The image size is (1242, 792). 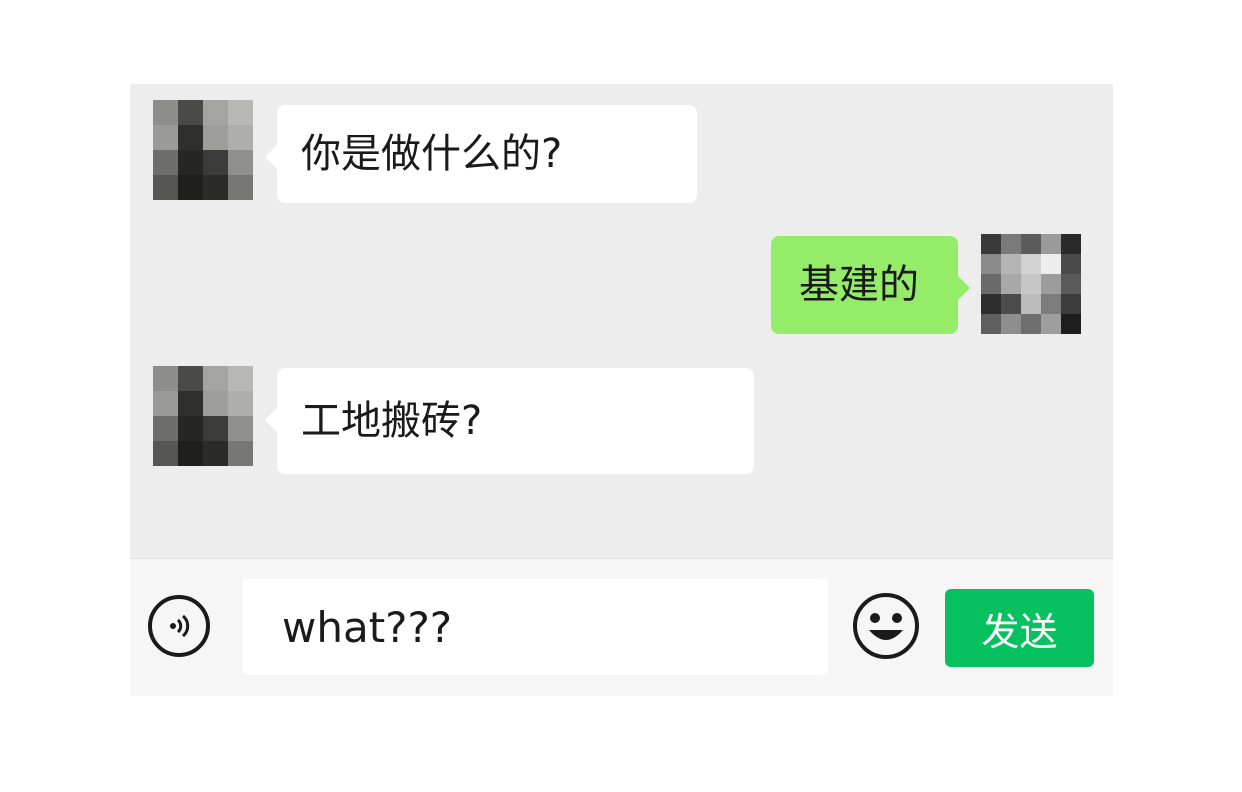 What do you see at coordinates (367, 627) in the screenshot?
I see `message-input-value: what???` at bounding box center [367, 627].